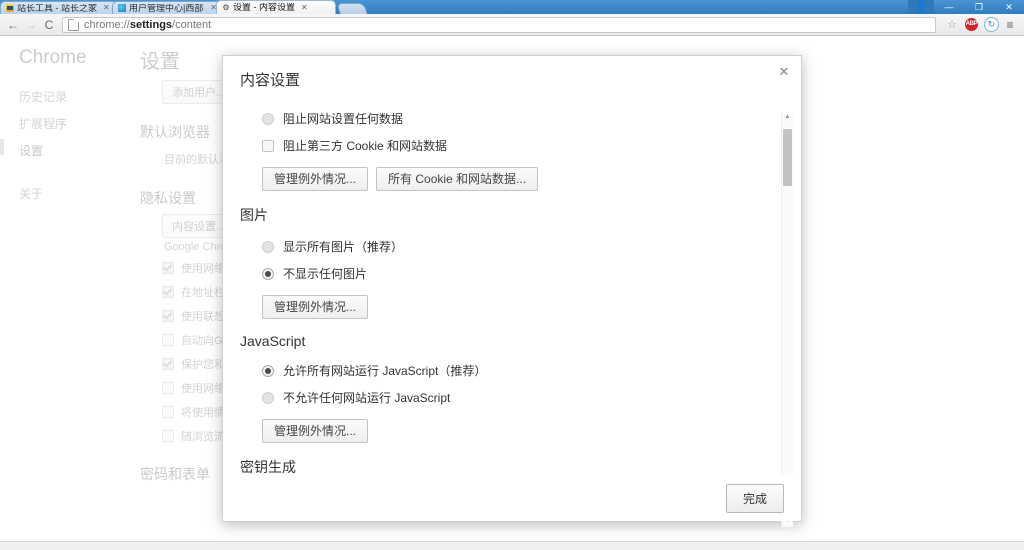 Image resolution: width=1024 pixels, height=550 pixels. I want to click on checkbox-icon, so click(268, 145).